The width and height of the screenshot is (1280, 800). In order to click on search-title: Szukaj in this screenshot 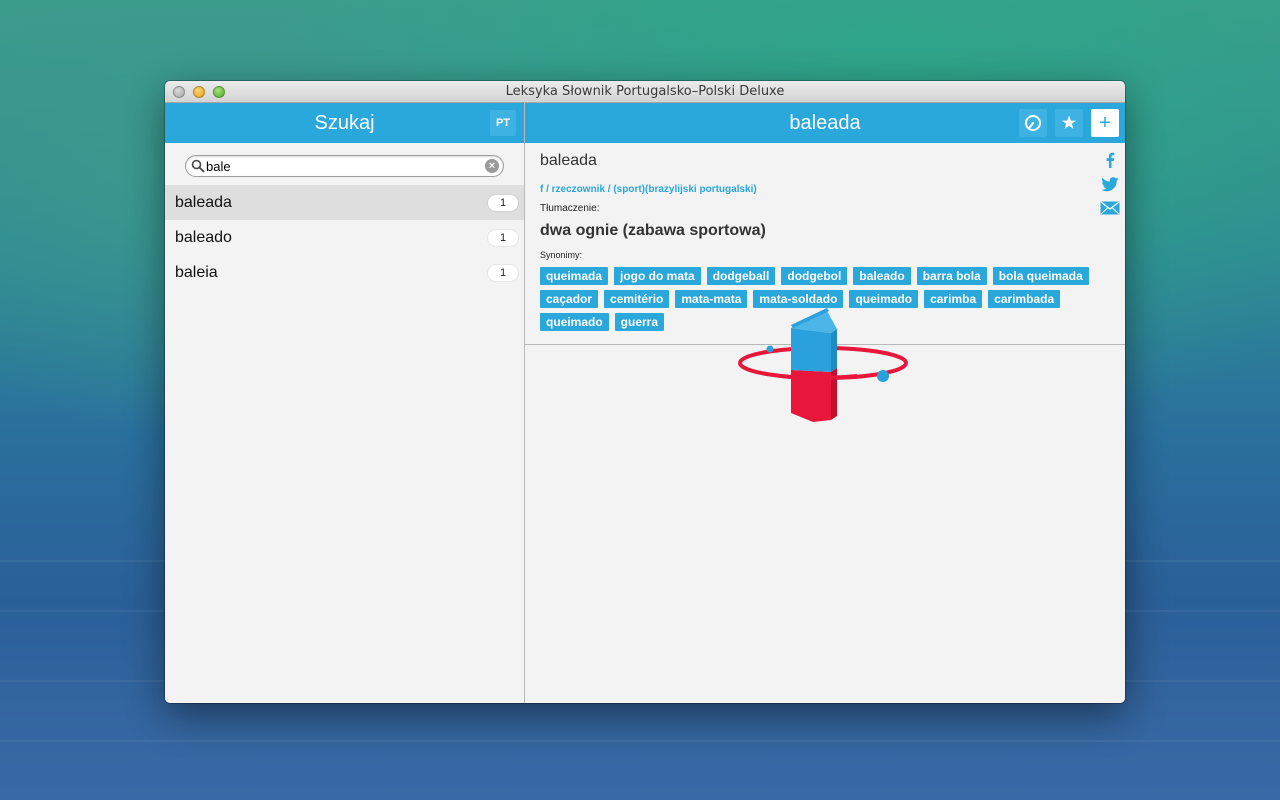, I will do `click(344, 122)`.